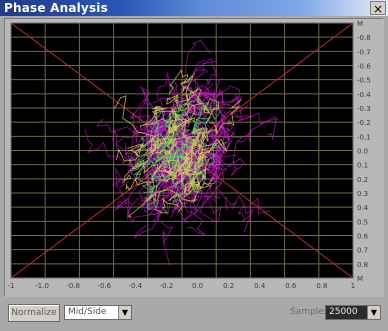 This screenshot has width=388, height=331. Describe the element at coordinates (291, 286) in the screenshot. I see `x-tick-label: 0.6` at that location.